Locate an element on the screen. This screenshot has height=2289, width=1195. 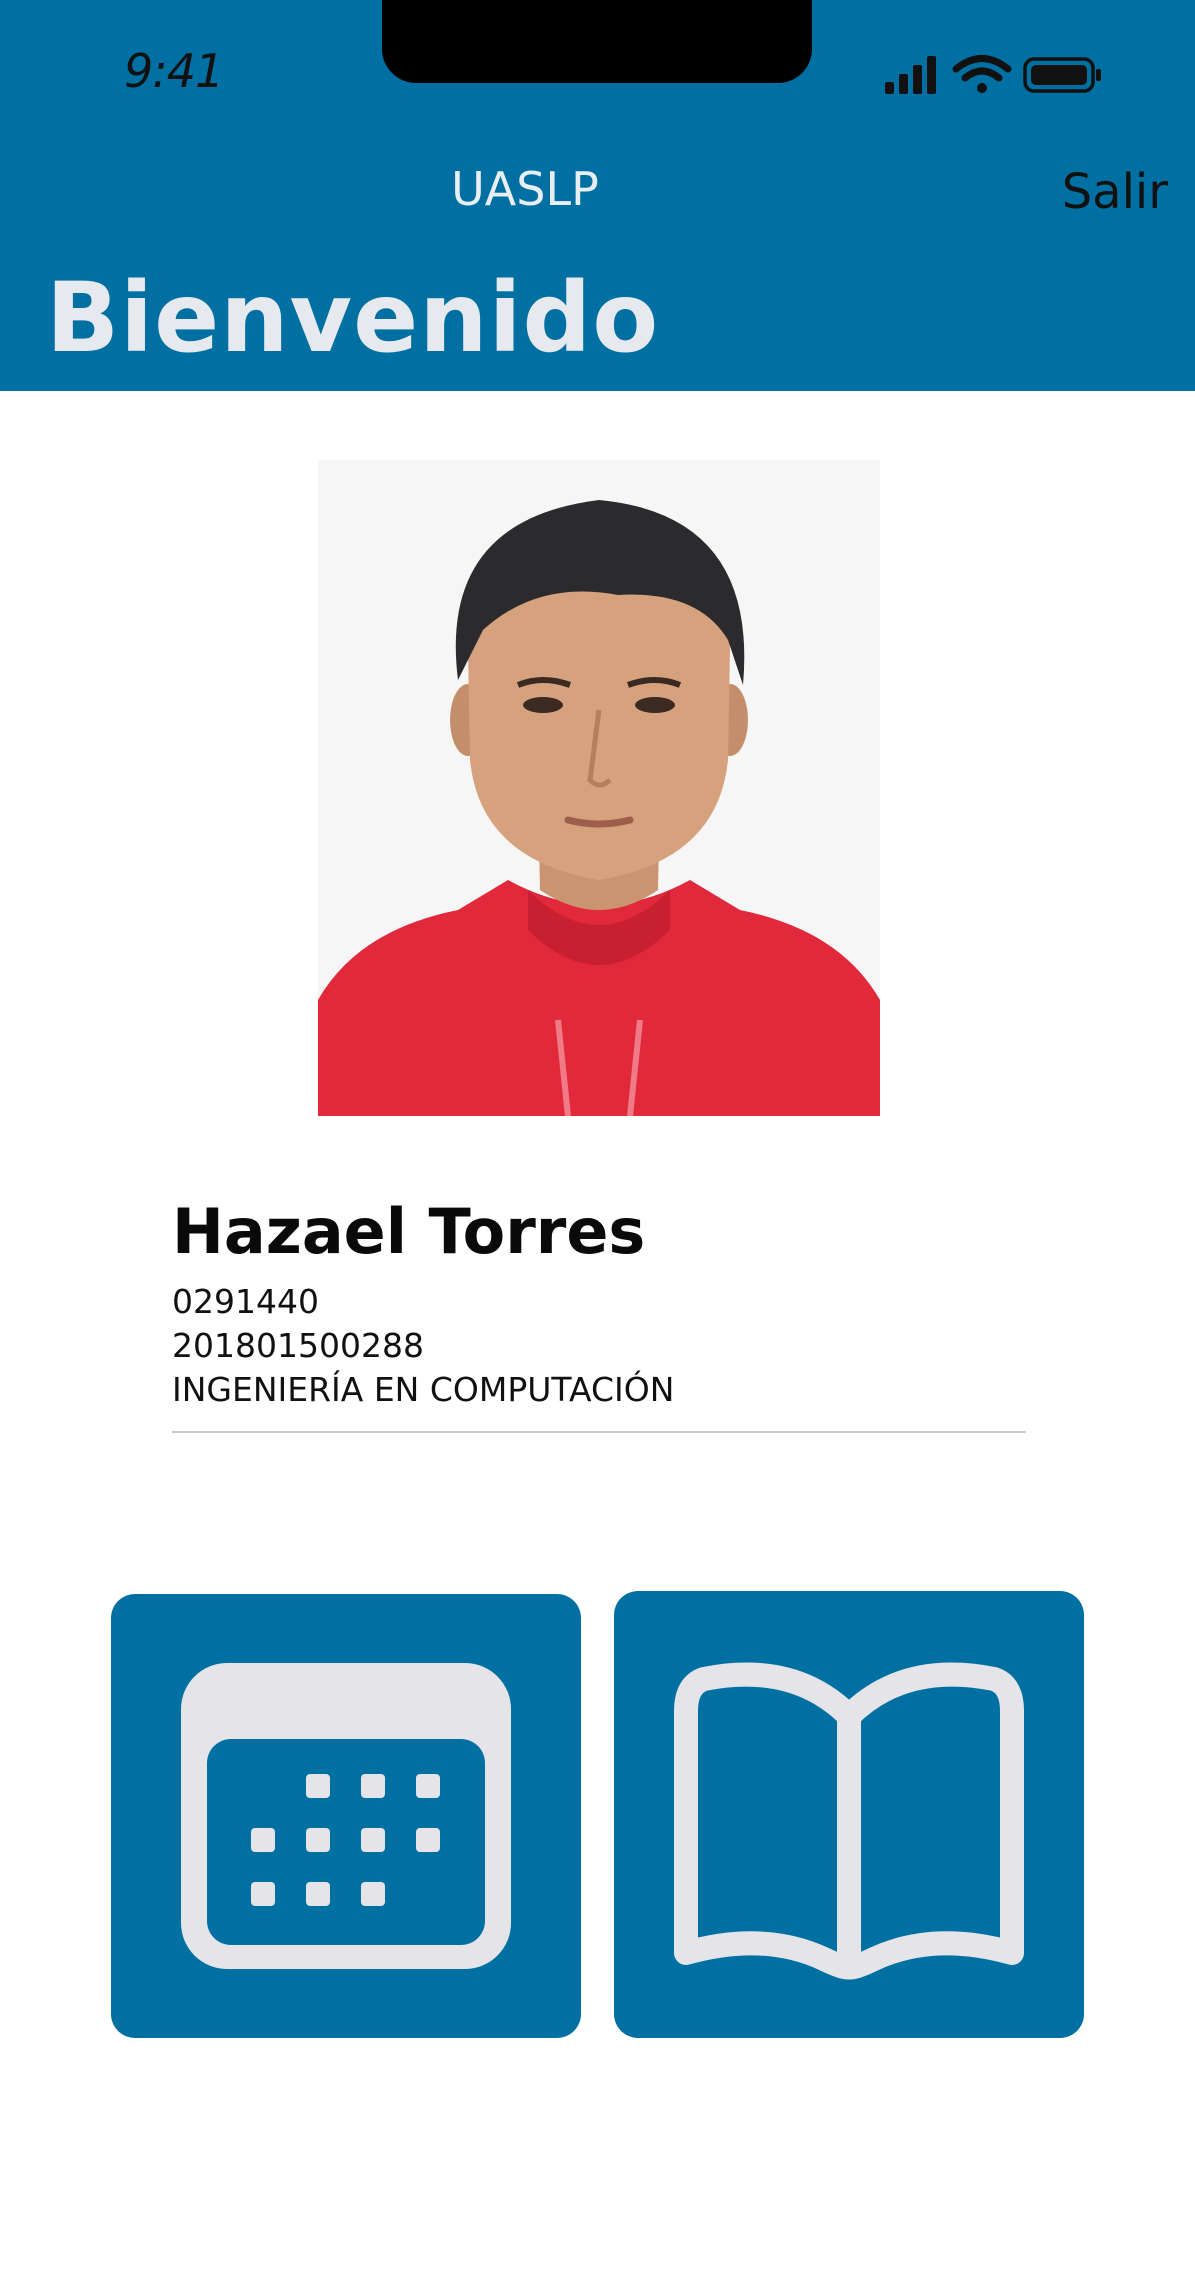
device-notch is located at coordinates (597, 41).